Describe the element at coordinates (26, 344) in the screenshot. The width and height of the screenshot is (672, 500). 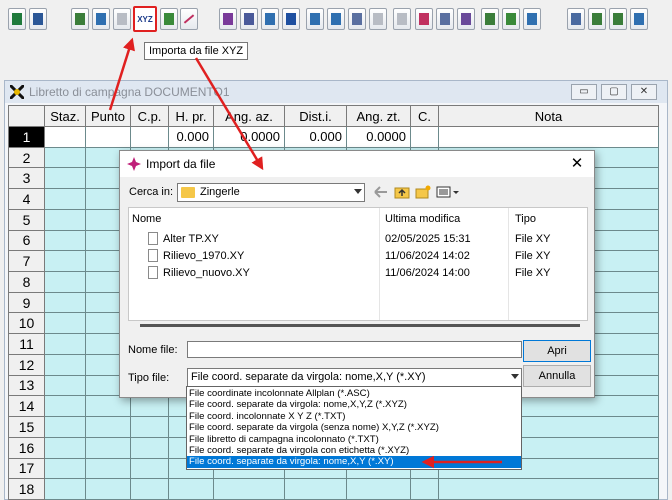
I see `row-number: 11` at that location.